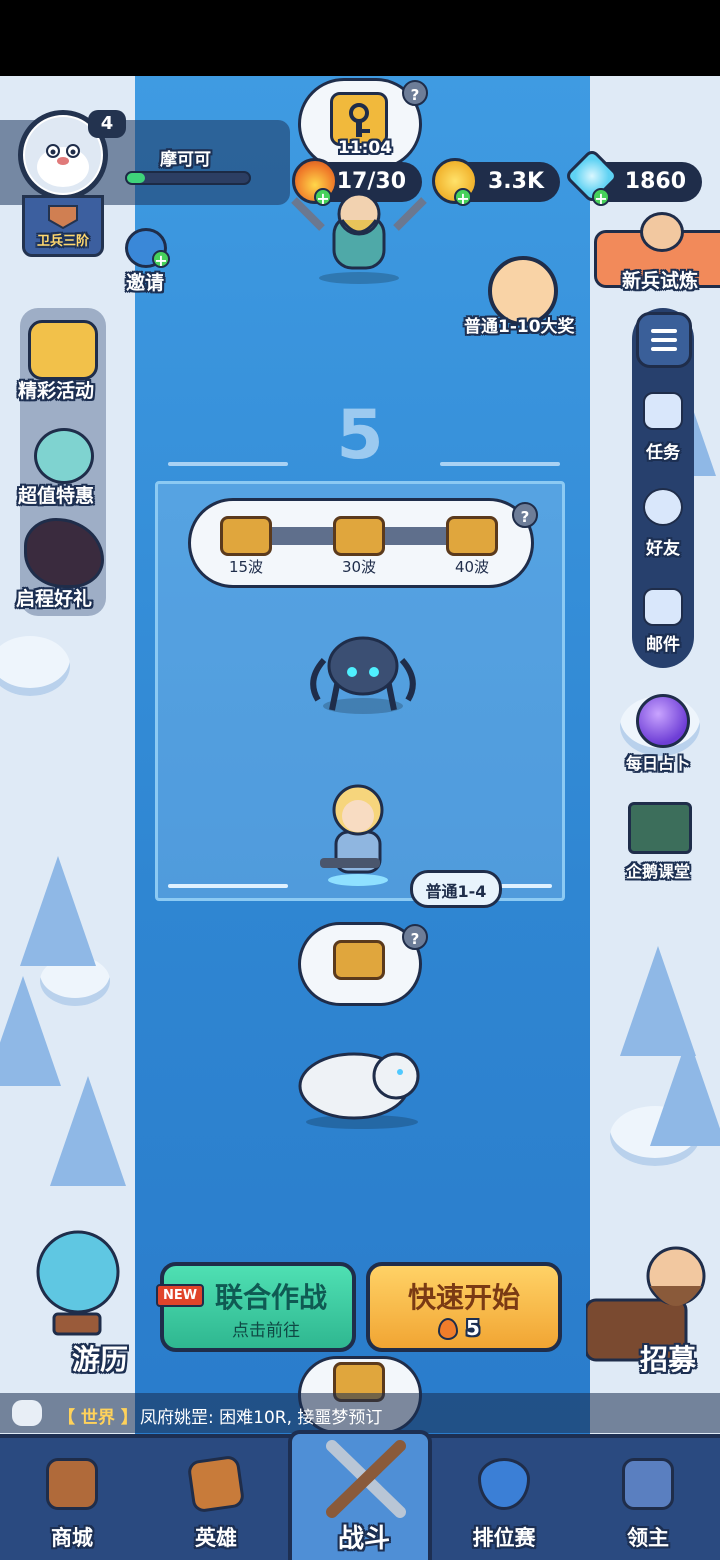  Describe the element at coordinates (366, 1479) in the screenshot. I see `crossed-swords-icon` at that location.